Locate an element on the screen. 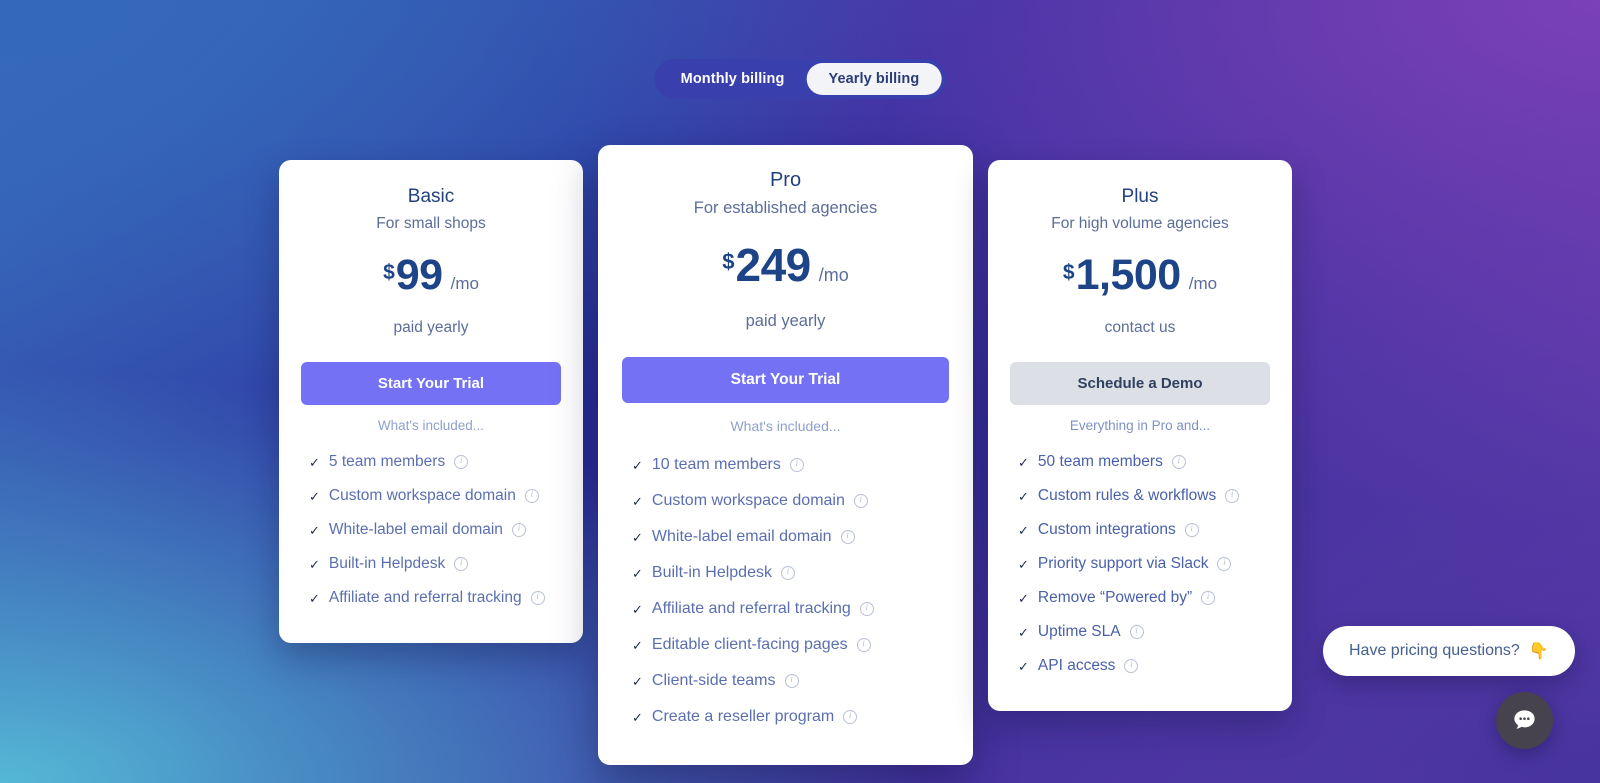 Image resolution: width=1600 pixels, height=783 pixels. feature-label: Priority support via Slack is located at coordinates (1123, 563).